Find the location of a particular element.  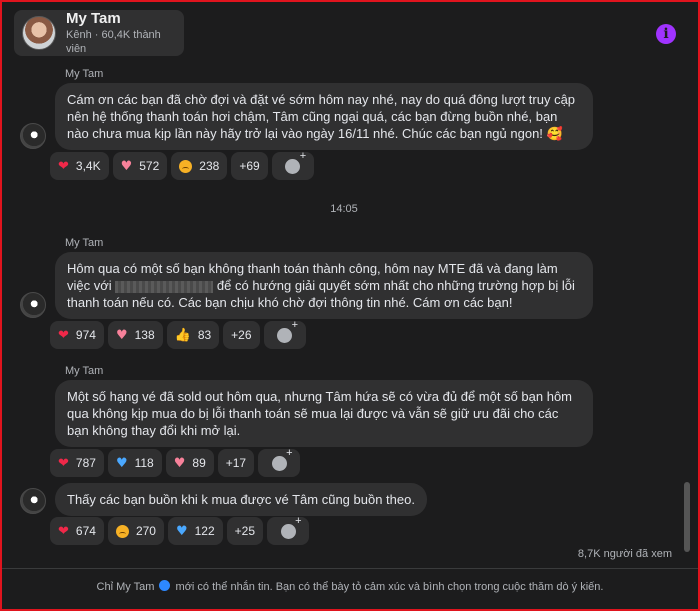

reaction-heart: ❤ 787 is located at coordinates (77, 463).